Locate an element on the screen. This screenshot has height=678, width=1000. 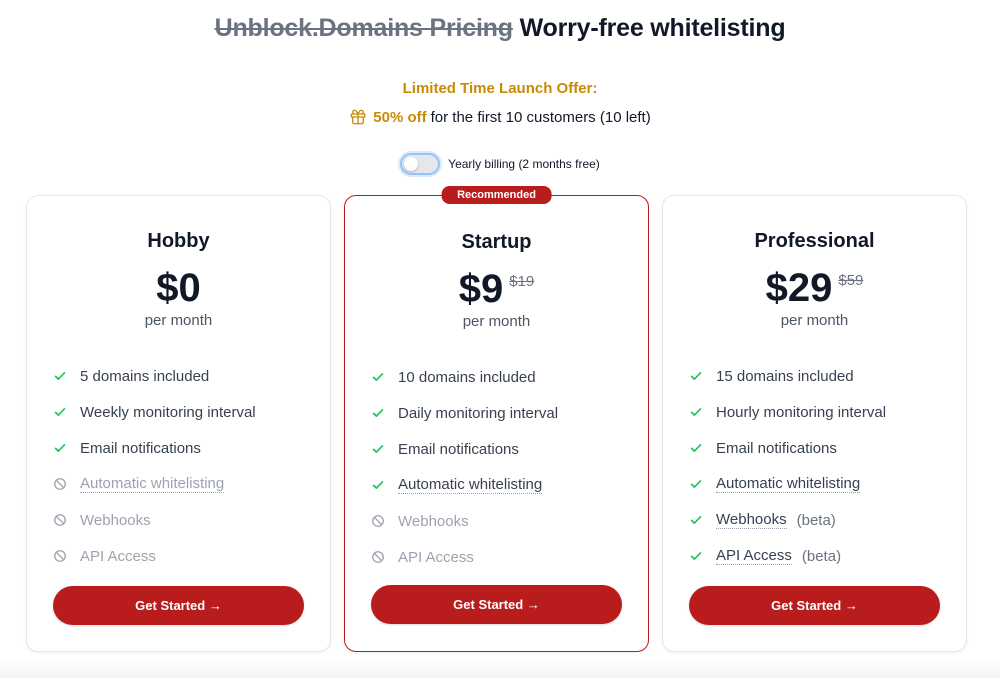
plan-name: Startup is located at coordinates (496, 242).